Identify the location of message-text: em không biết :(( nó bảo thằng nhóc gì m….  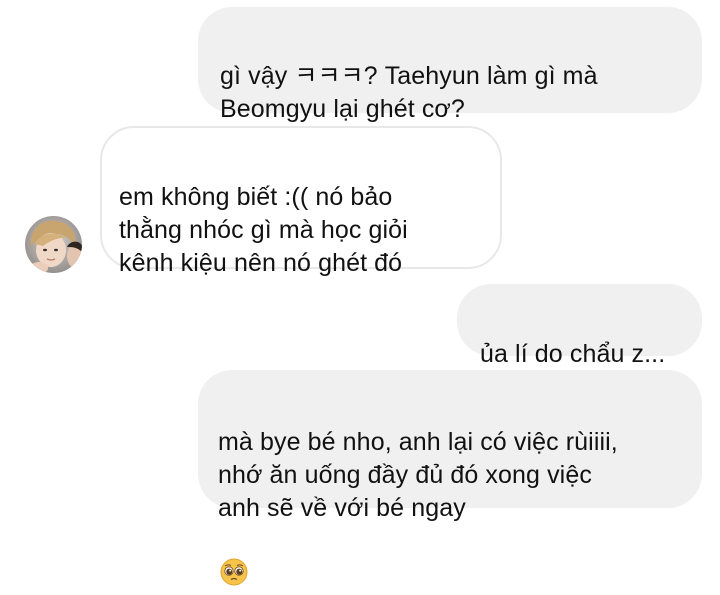
(263, 230).